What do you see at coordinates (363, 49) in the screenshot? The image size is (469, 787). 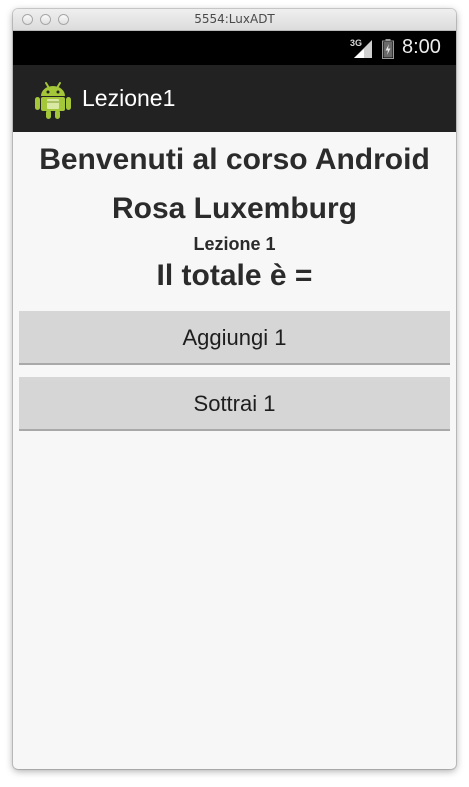 I see `signal-icon` at bounding box center [363, 49].